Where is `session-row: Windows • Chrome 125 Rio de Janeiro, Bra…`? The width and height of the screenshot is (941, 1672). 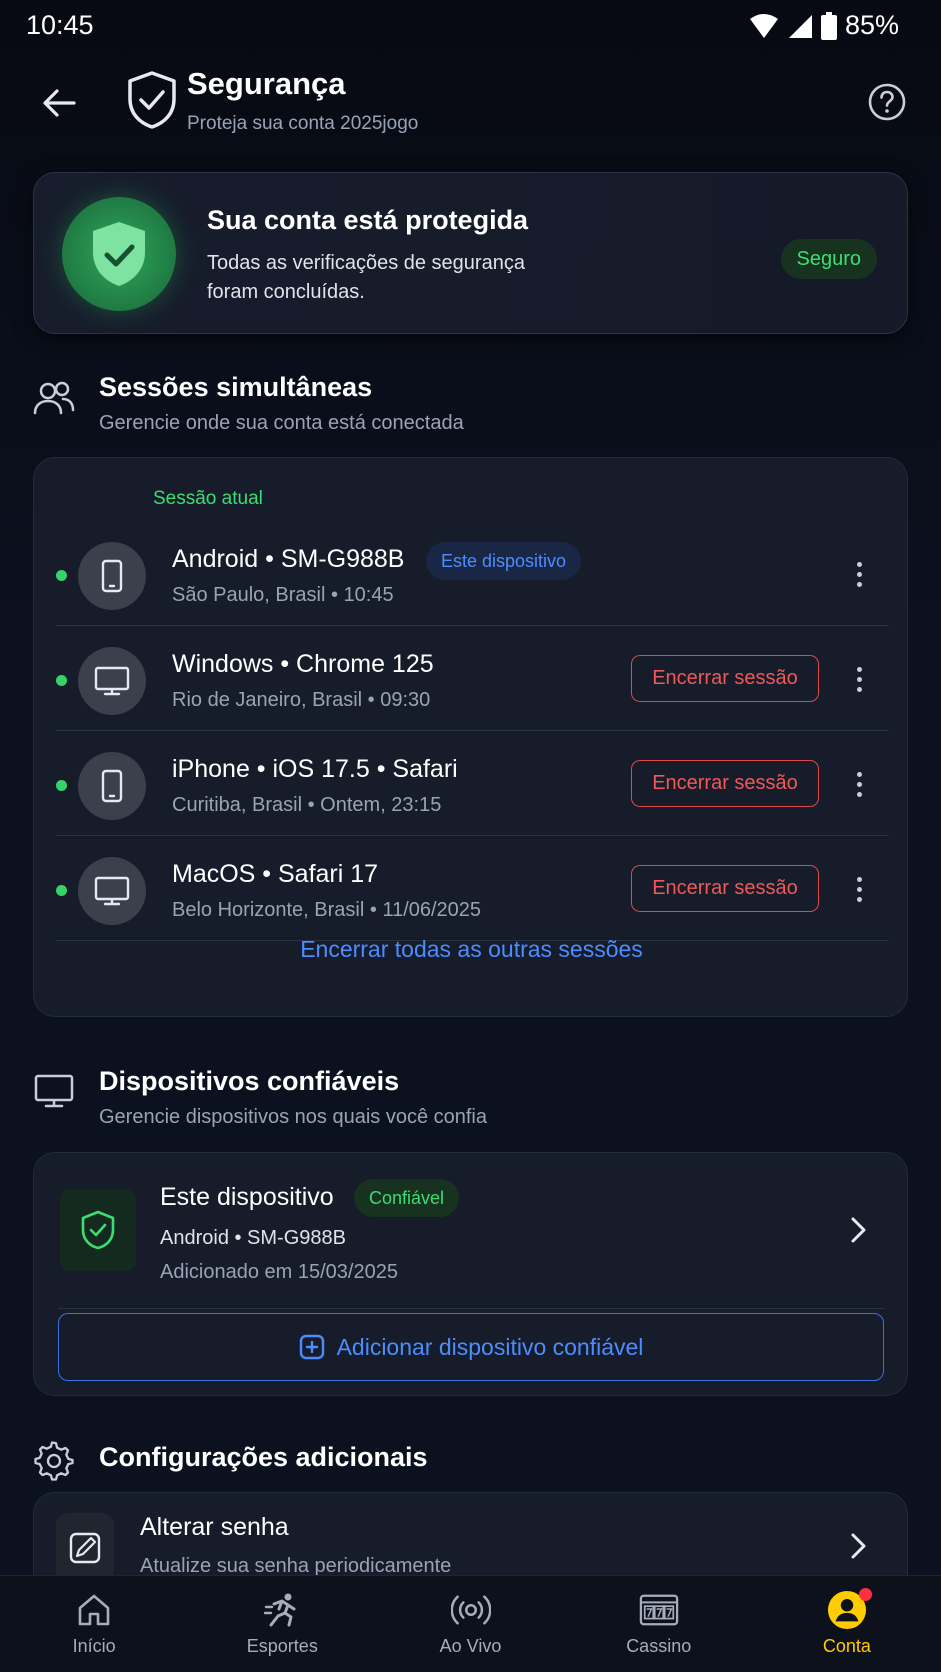 session-row: Windows • Chrome 125 Rio de Janeiro, Bra… is located at coordinates (472, 678).